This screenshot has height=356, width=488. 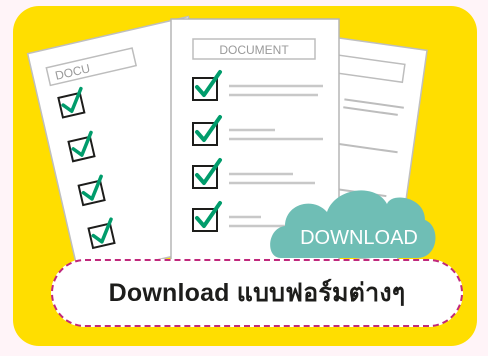 I want to click on doc-label-front: DOCUMENT, so click(x=254, y=50).